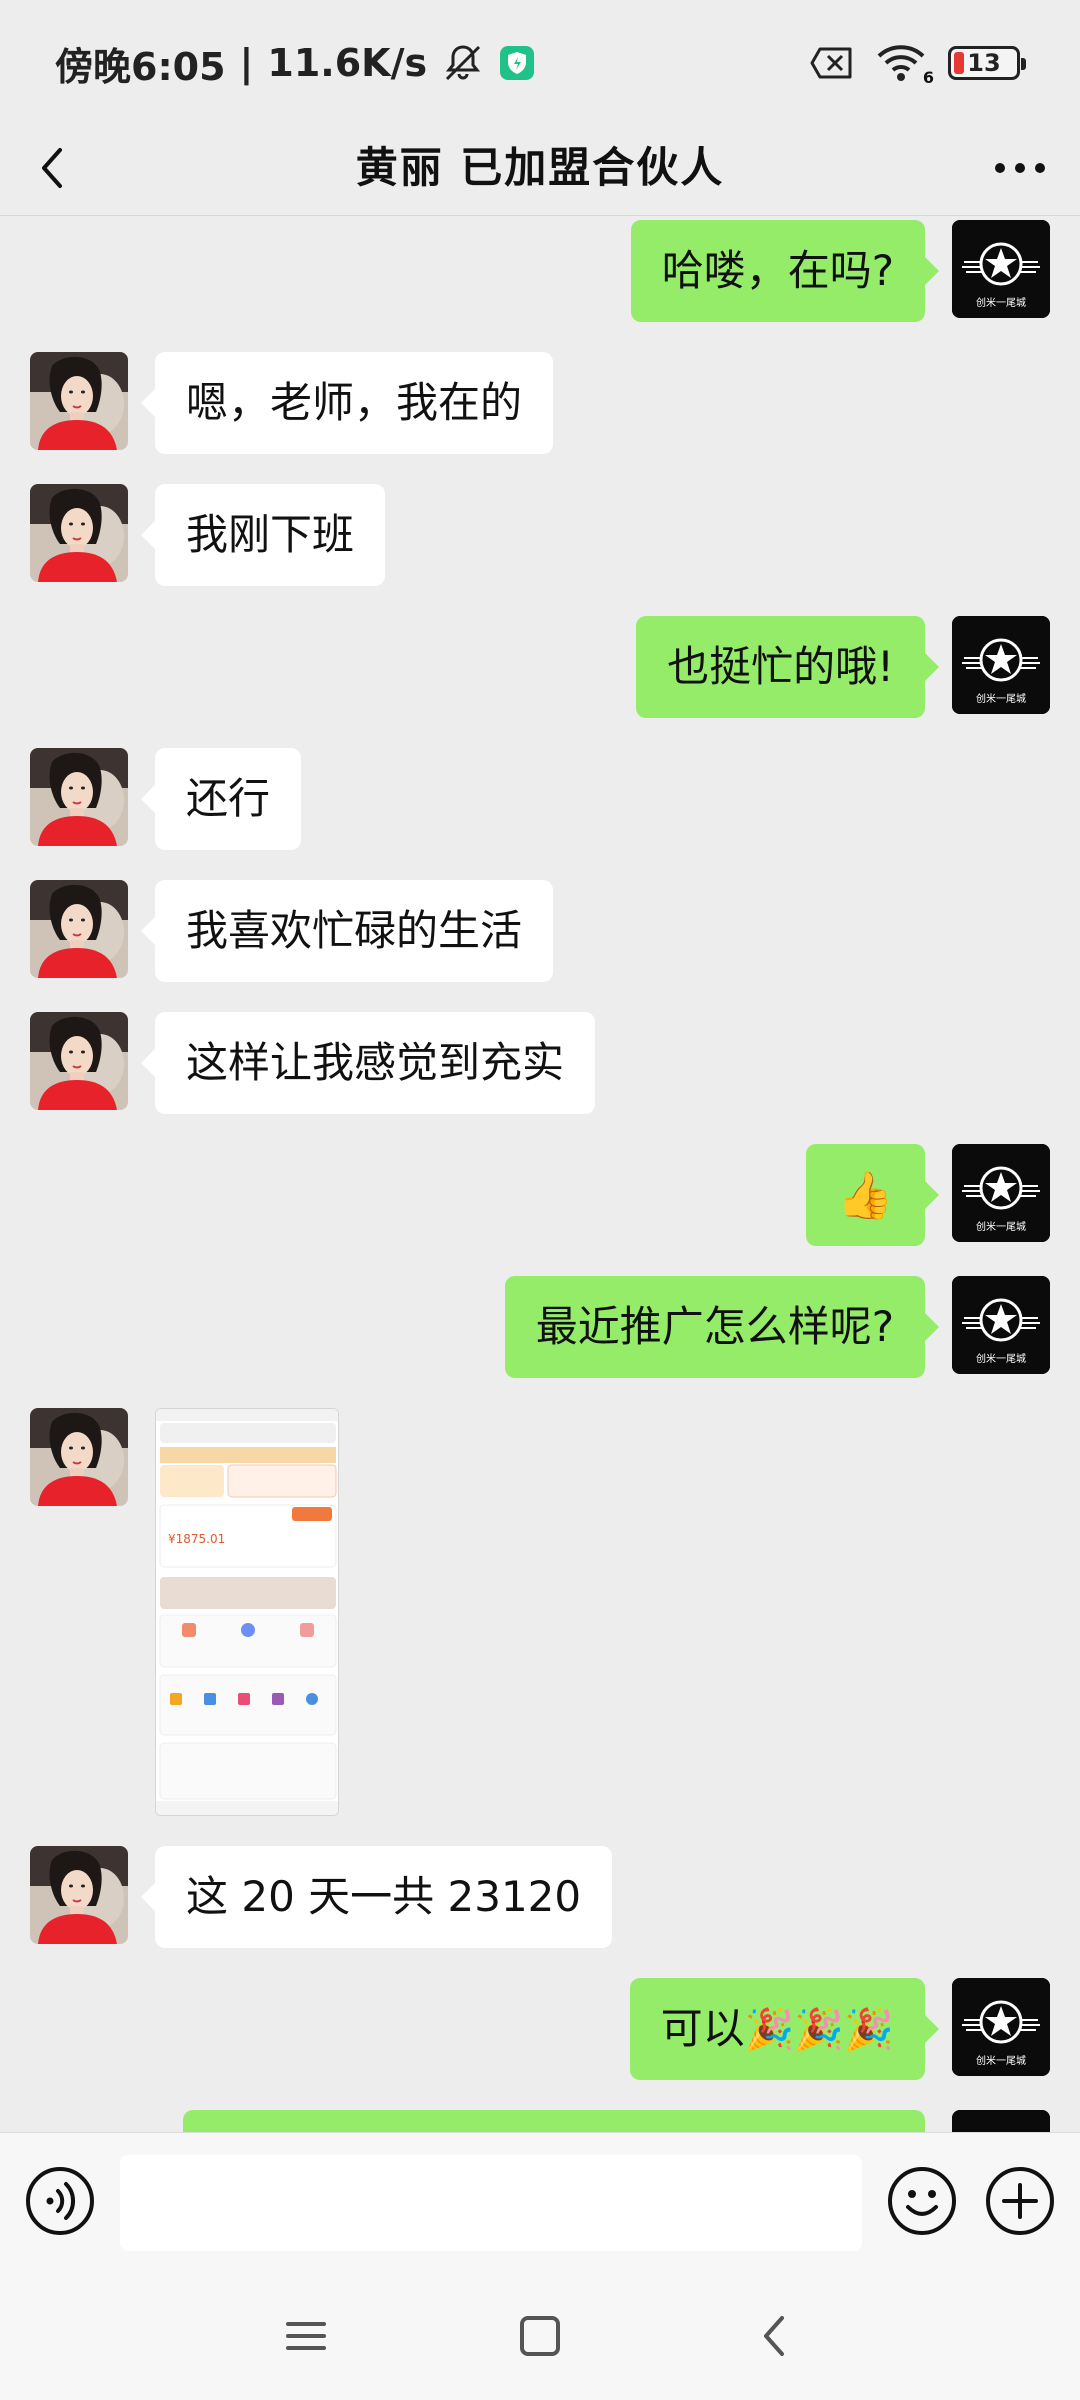 This screenshot has width=1080, height=2400. What do you see at coordinates (221, 799) in the screenshot?
I see `message-bubble: 还行` at bounding box center [221, 799].